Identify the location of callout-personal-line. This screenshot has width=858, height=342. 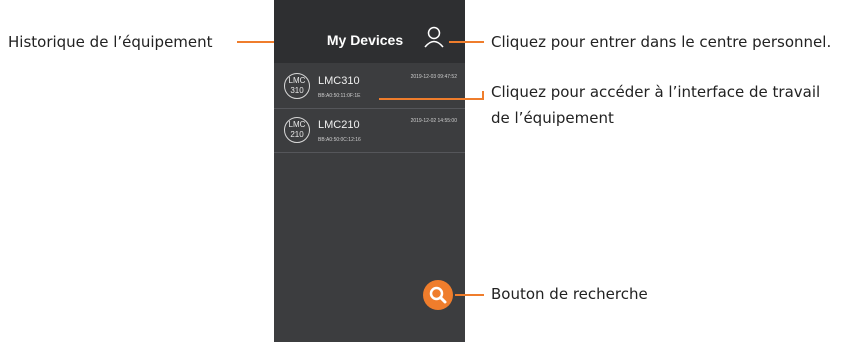
(466, 42).